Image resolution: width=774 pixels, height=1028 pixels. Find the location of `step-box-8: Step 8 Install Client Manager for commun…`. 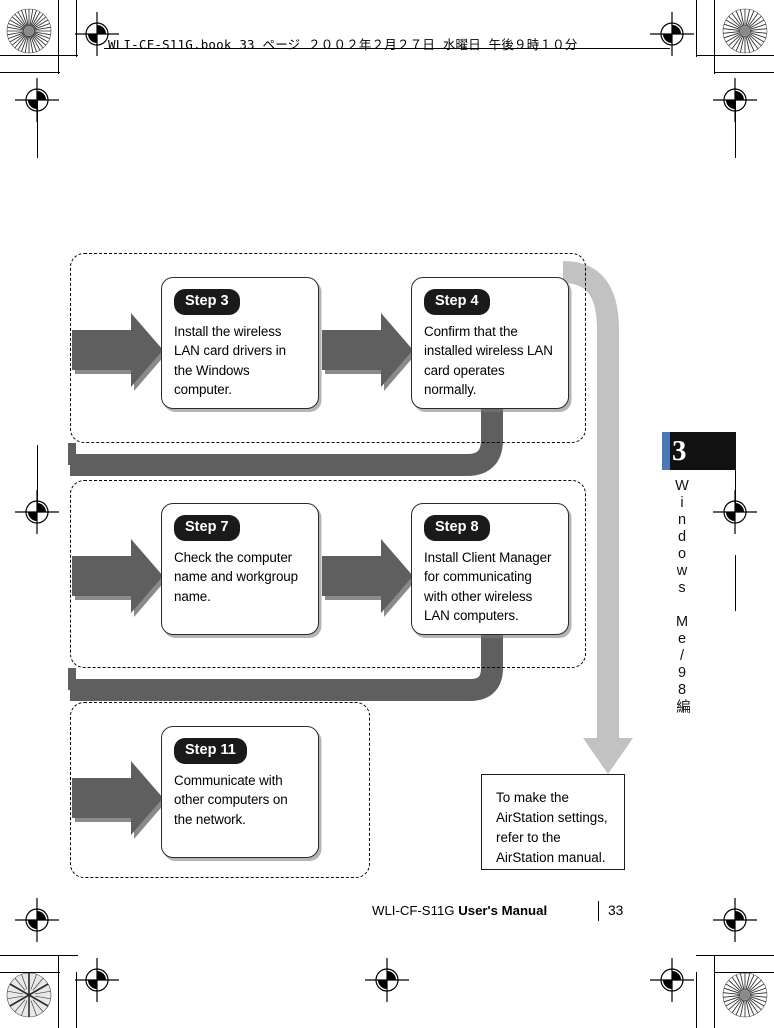

step-box-8: Step 8 Install Client Manager for commun… is located at coordinates (490, 569).